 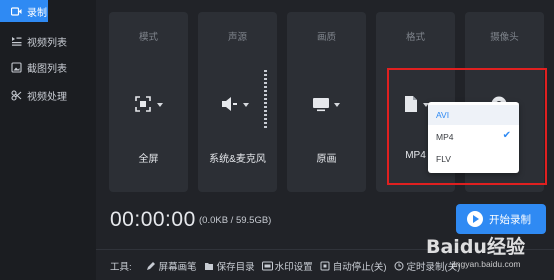 What do you see at coordinates (326, 37) in the screenshot?
I see `card-title: 画质` at bounding box center [326, 37].